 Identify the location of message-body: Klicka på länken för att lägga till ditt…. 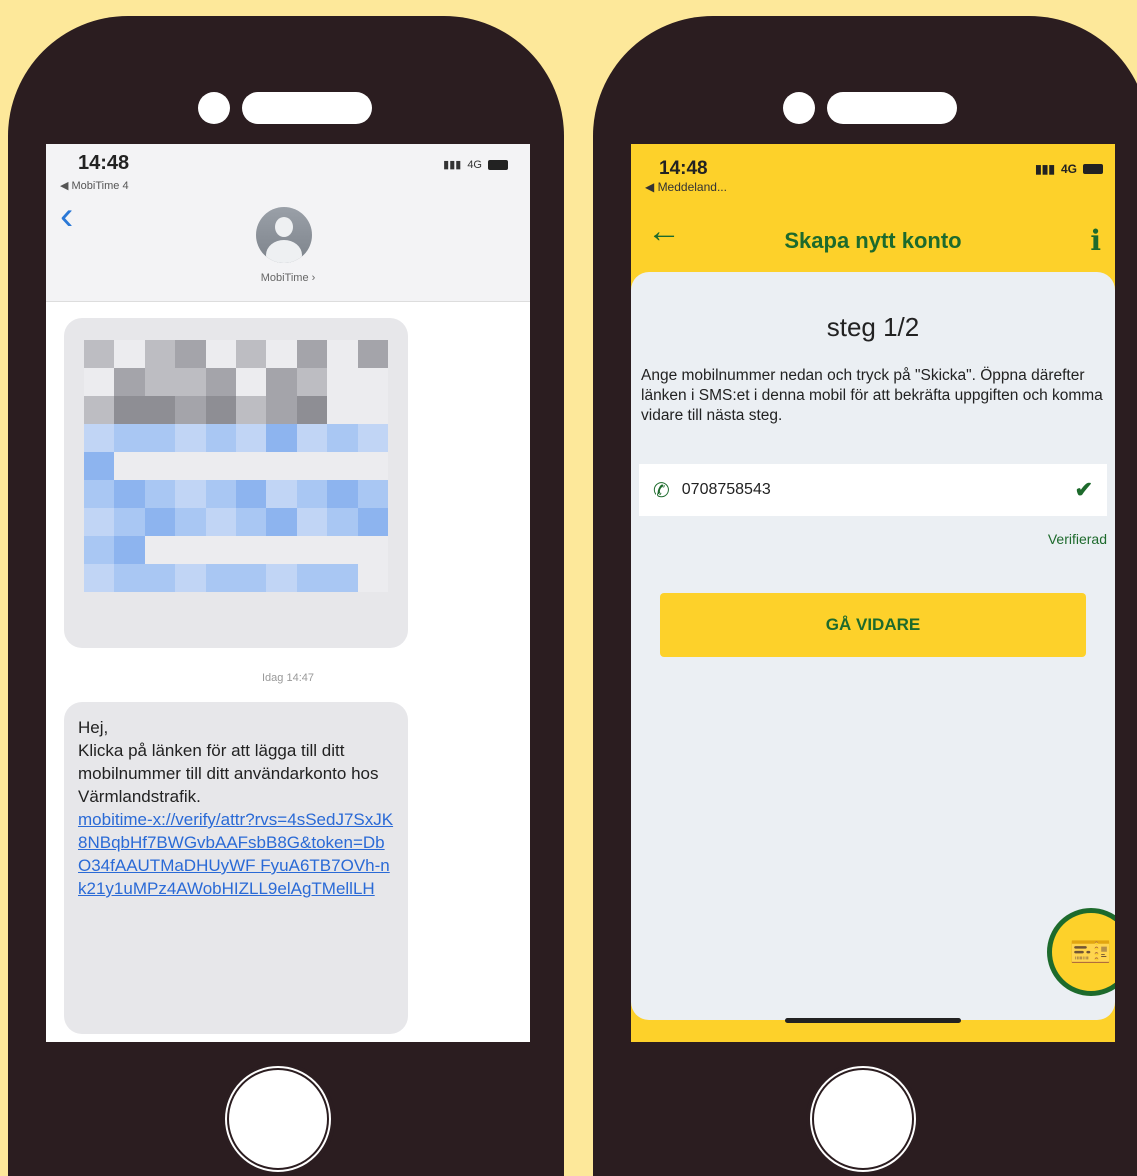
(228, 773).